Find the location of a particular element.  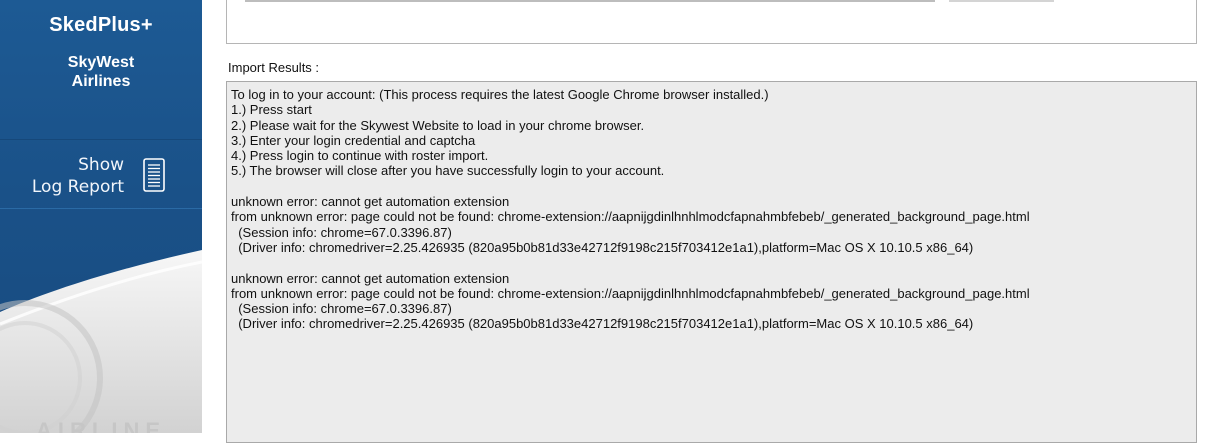

log-report-label-line2: Log Report is located at coordinates (77, 187).